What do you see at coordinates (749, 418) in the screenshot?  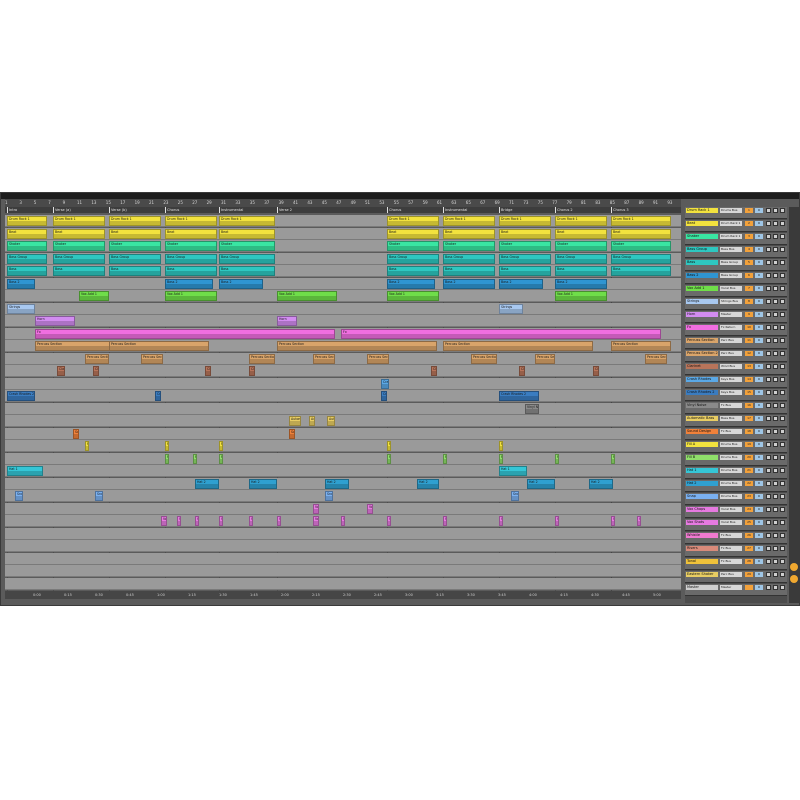 I see `track-activator-button: 17` at bounding box center [749, 418].